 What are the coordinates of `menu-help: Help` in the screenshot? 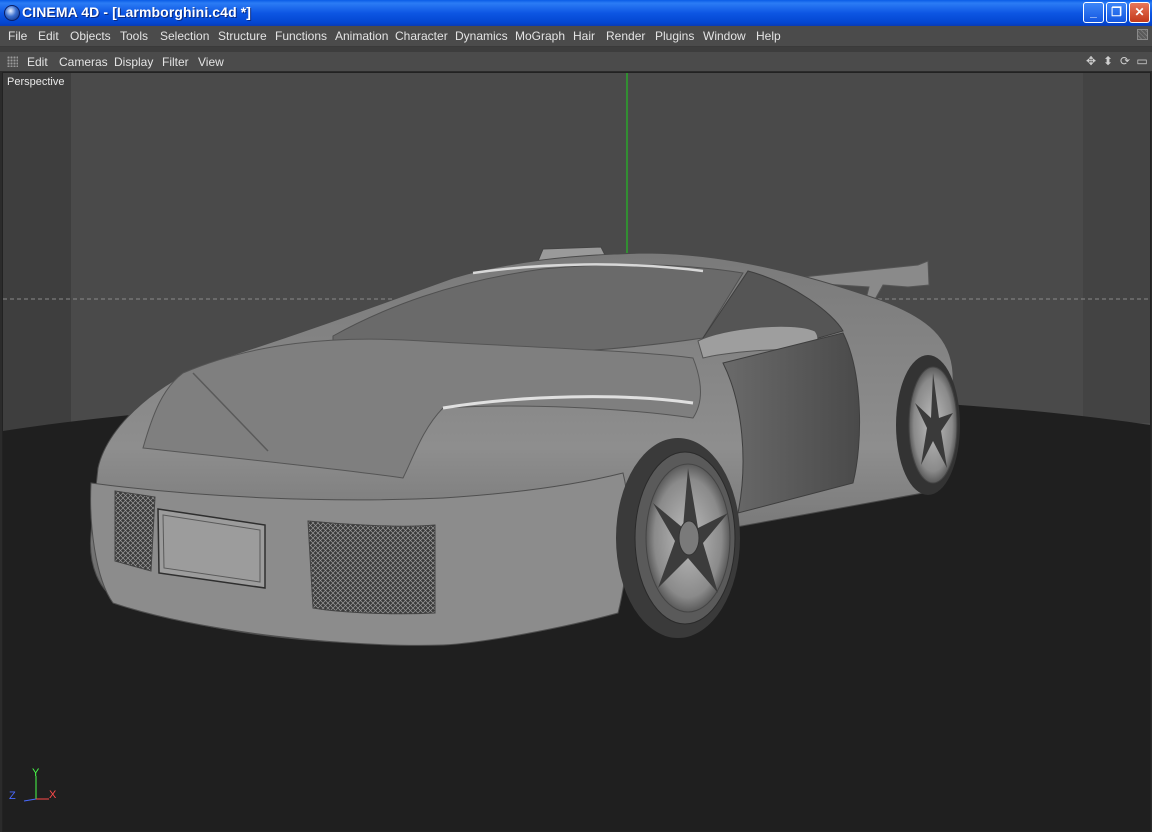 It's located at (768, 36).